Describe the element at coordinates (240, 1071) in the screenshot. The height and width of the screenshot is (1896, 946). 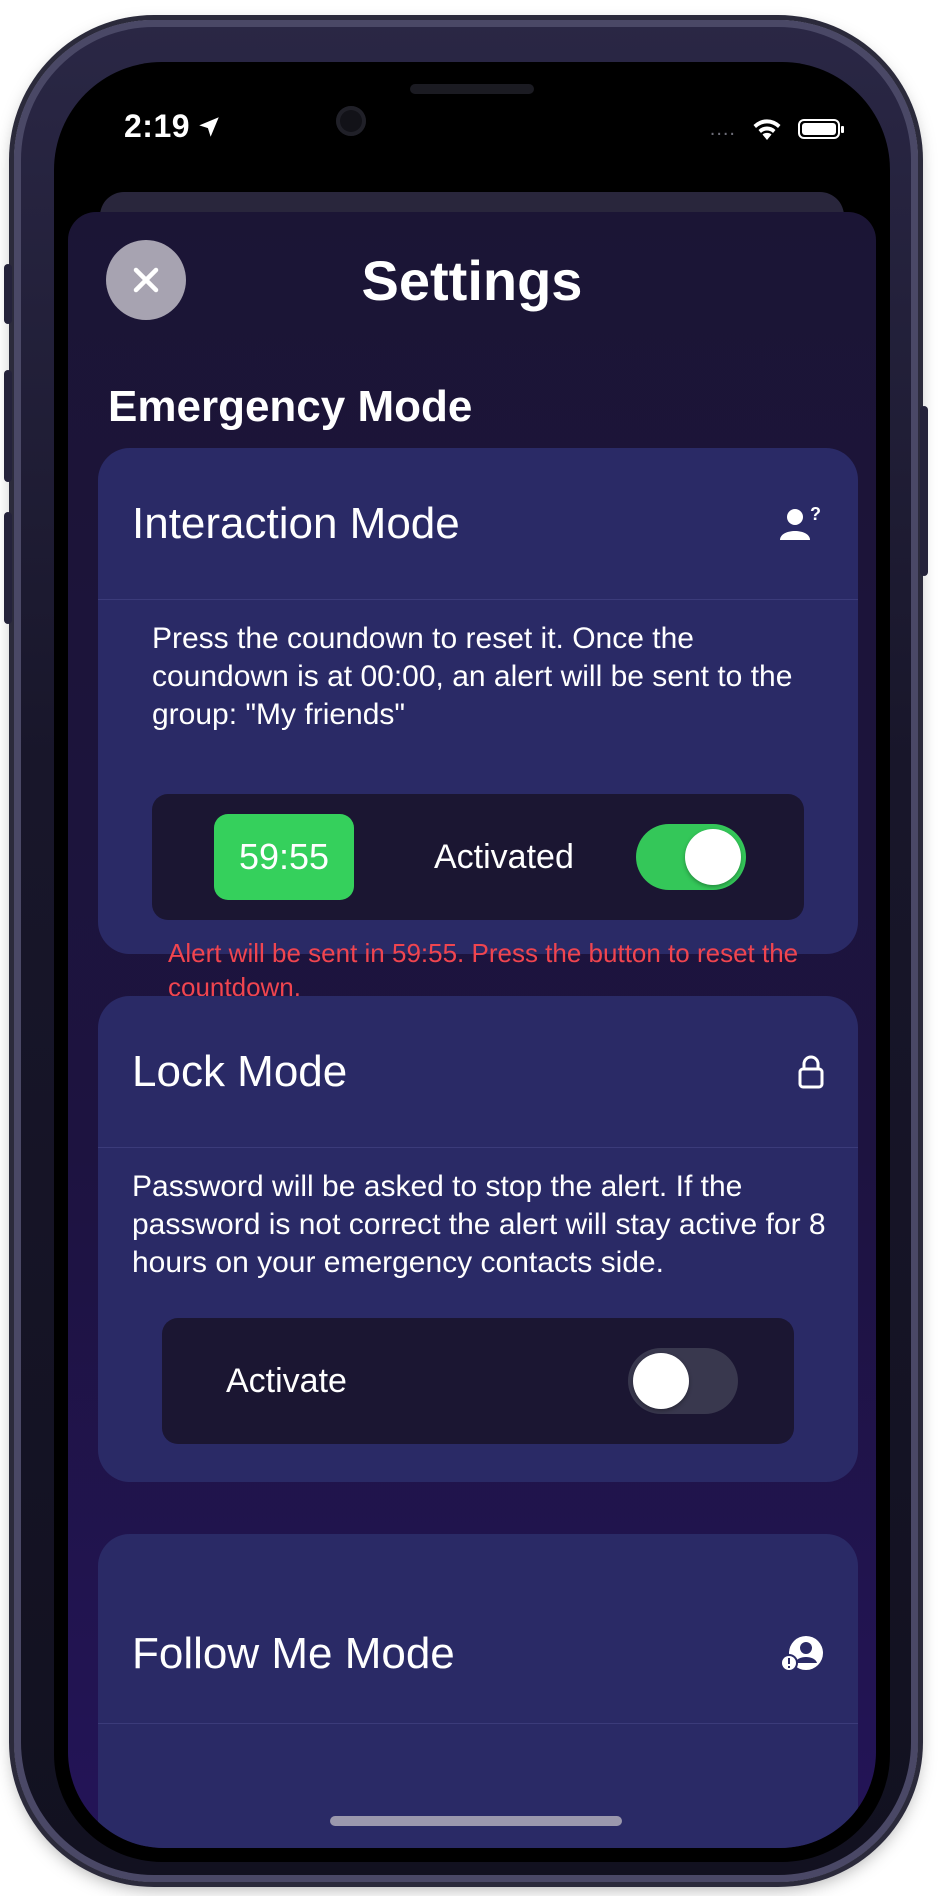
I see `lock-card-title: Lock Mode` at that location.